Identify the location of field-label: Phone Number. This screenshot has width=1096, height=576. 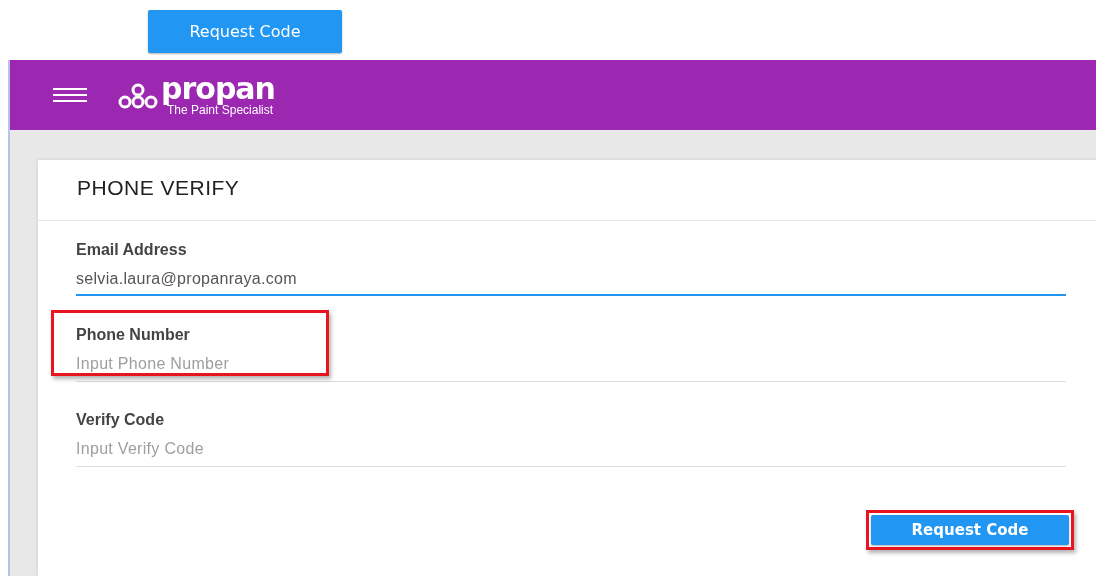
(133, 335).